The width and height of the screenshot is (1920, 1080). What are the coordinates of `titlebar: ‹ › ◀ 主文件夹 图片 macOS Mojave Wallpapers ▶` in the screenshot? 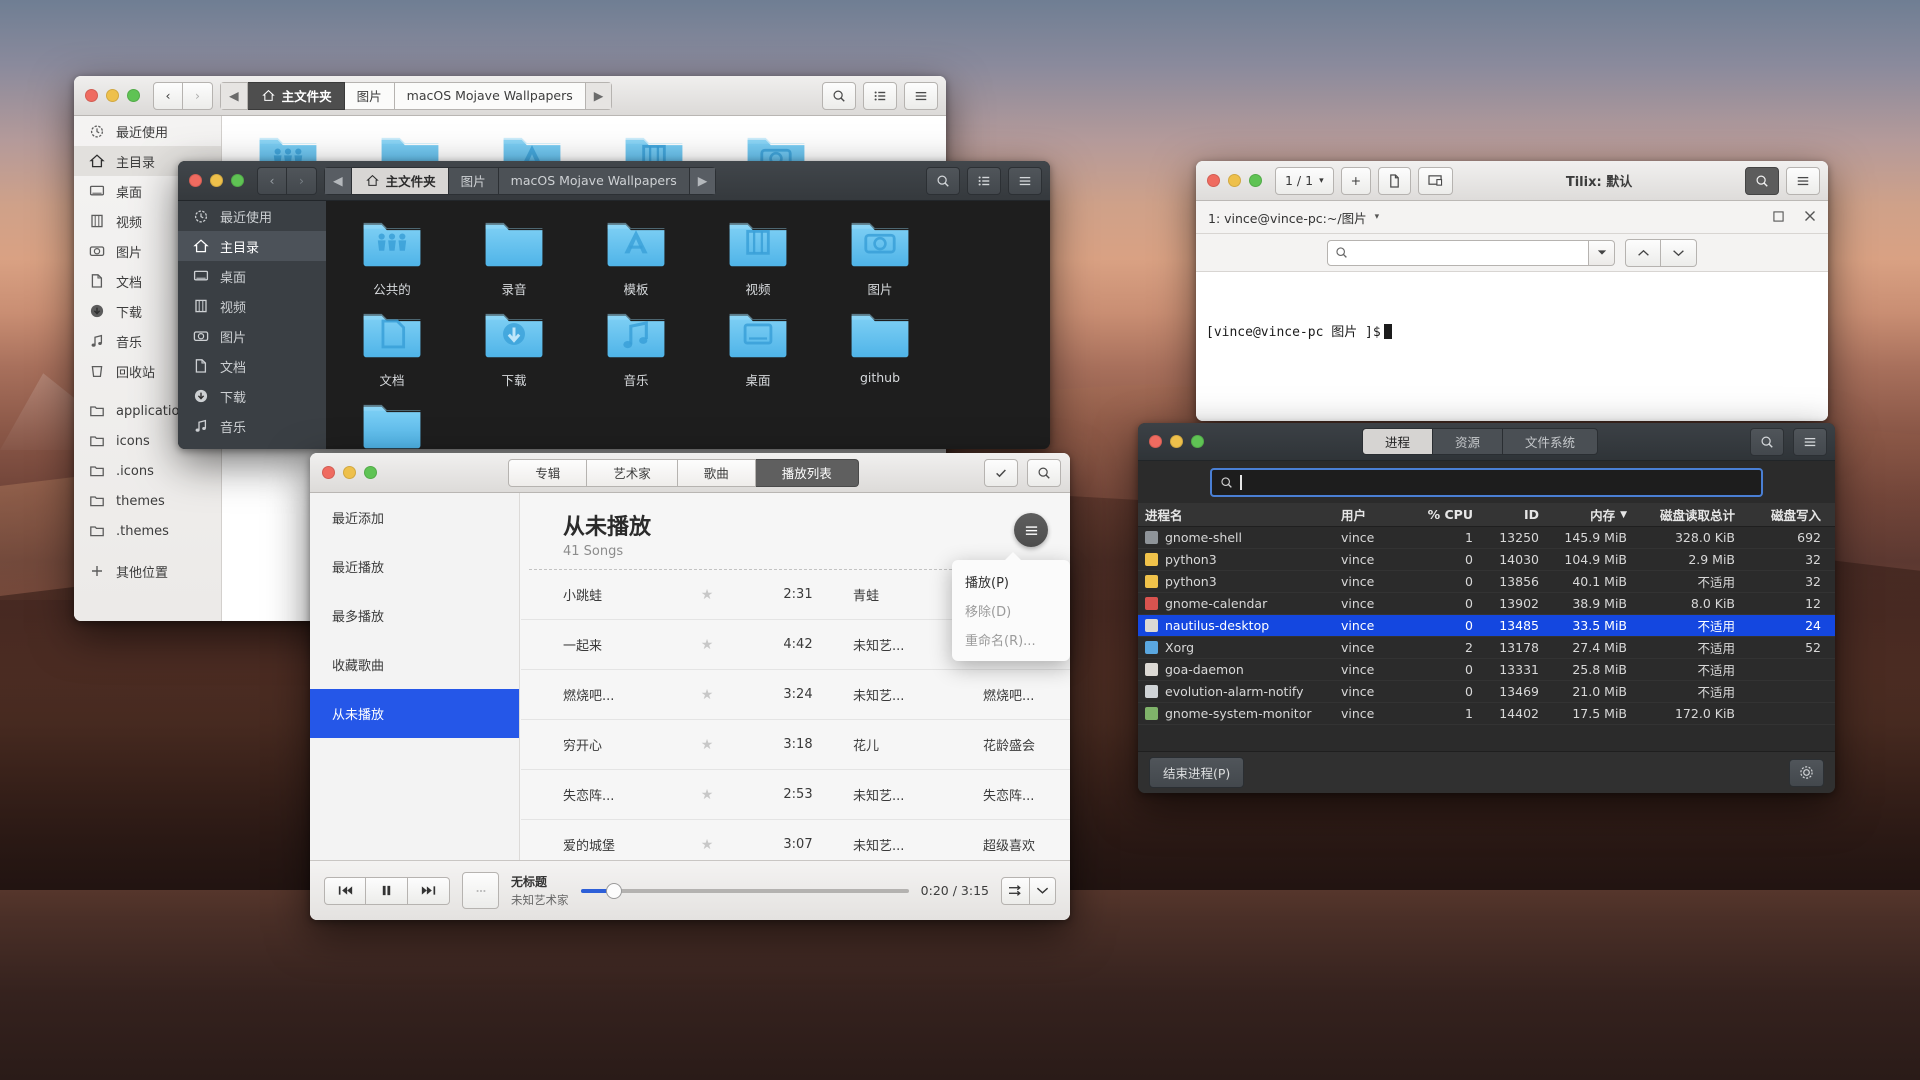 It's located at (614, 181).